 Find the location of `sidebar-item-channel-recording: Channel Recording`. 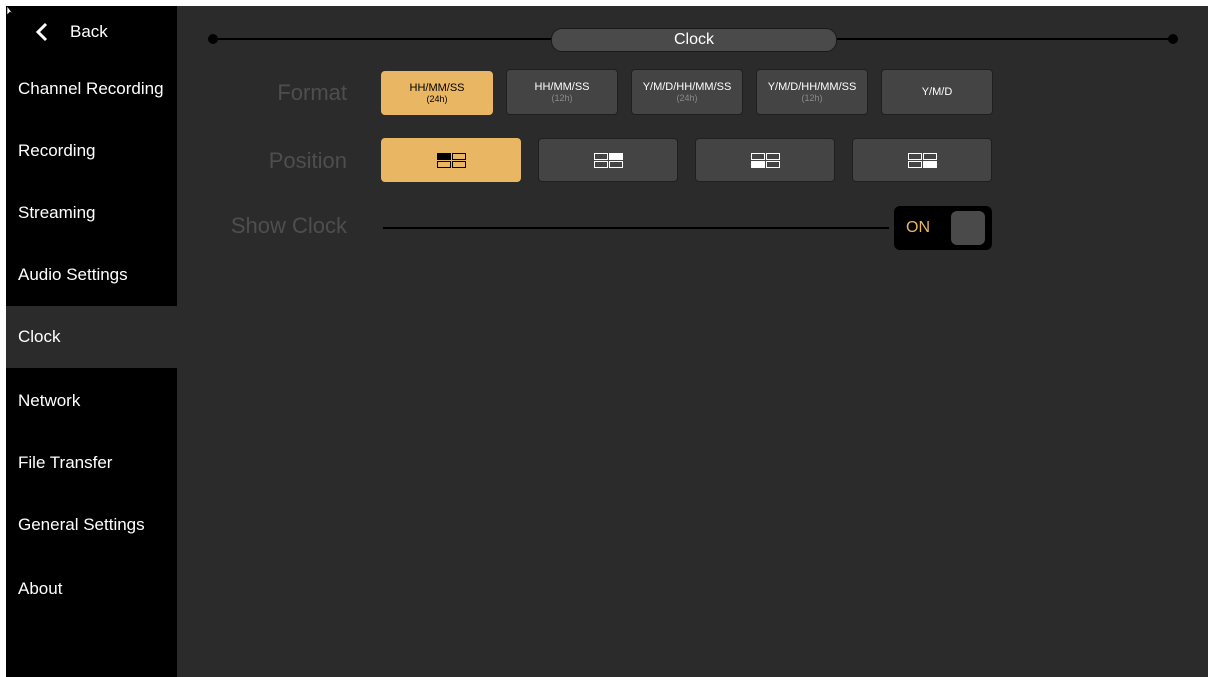

sidebar-item-channel-recording: Channel Recording is located at coordinates (91, 89).